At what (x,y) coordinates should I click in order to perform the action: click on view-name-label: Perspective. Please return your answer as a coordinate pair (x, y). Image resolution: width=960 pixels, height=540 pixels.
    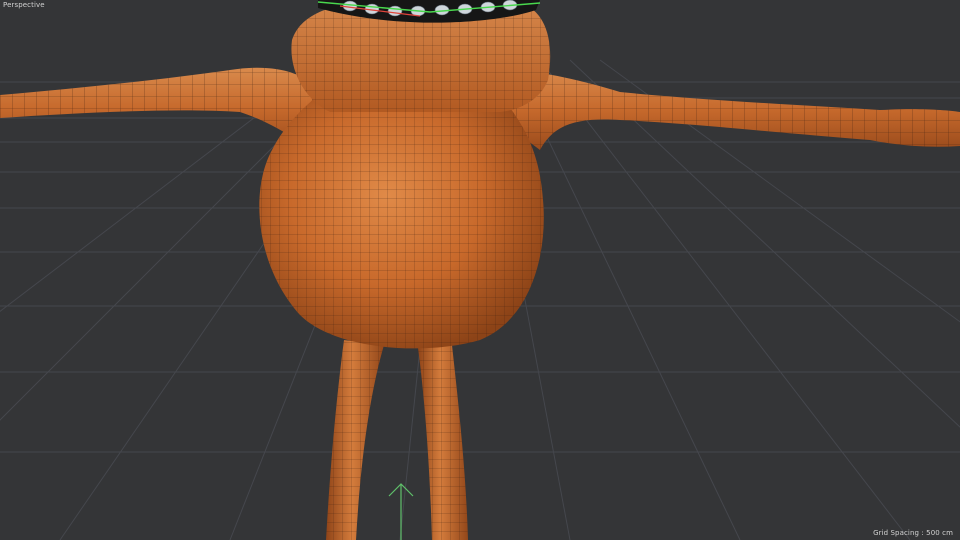
    Looking at the image, I should click on (24, 5).